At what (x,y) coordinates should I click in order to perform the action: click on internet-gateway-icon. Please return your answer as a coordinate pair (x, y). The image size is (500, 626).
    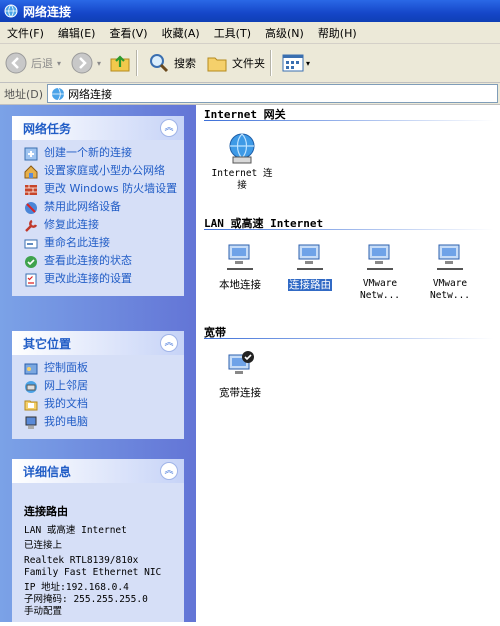
    Looking at the image, I should click on (242, 148).